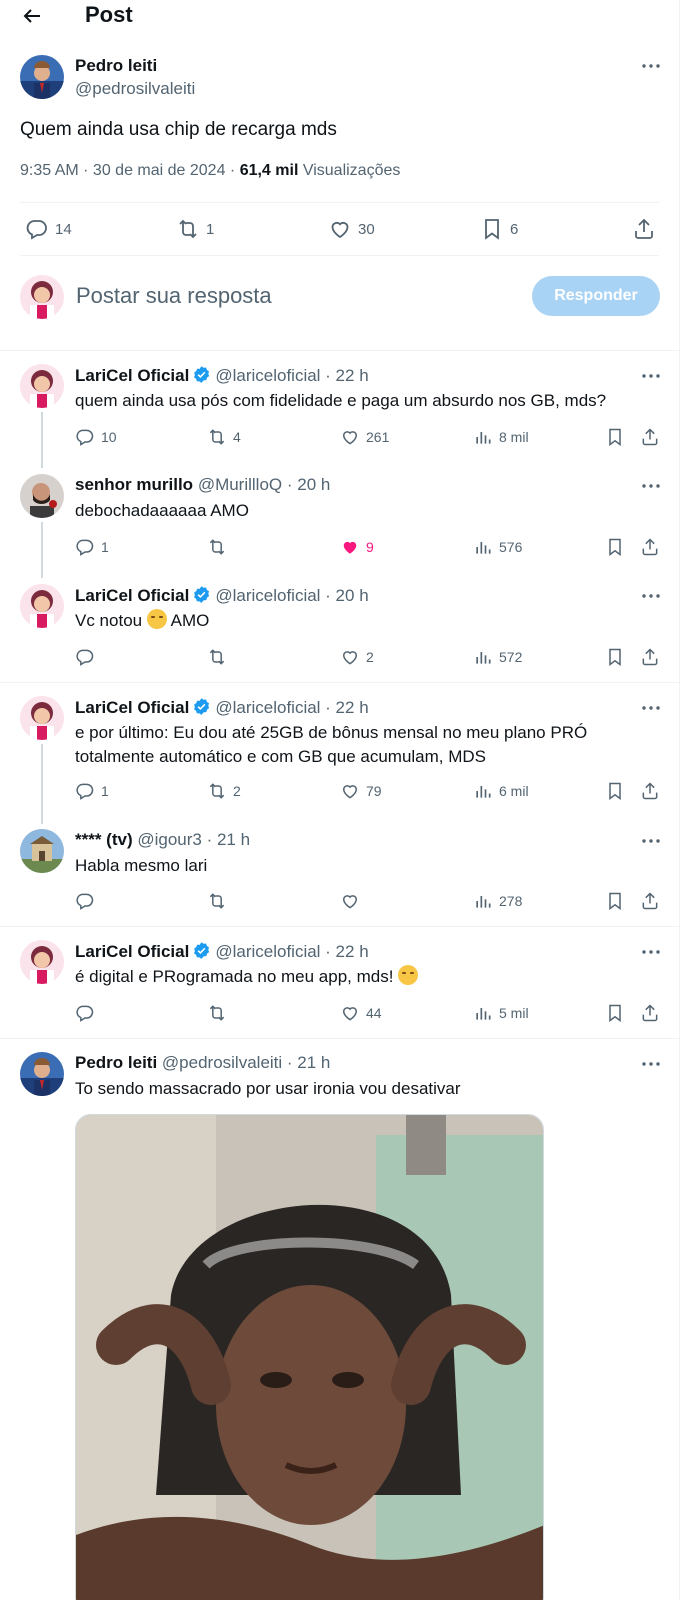 This screenshot has width=693, height=1600. I want to click on views-button: 576, so click(497, 547).